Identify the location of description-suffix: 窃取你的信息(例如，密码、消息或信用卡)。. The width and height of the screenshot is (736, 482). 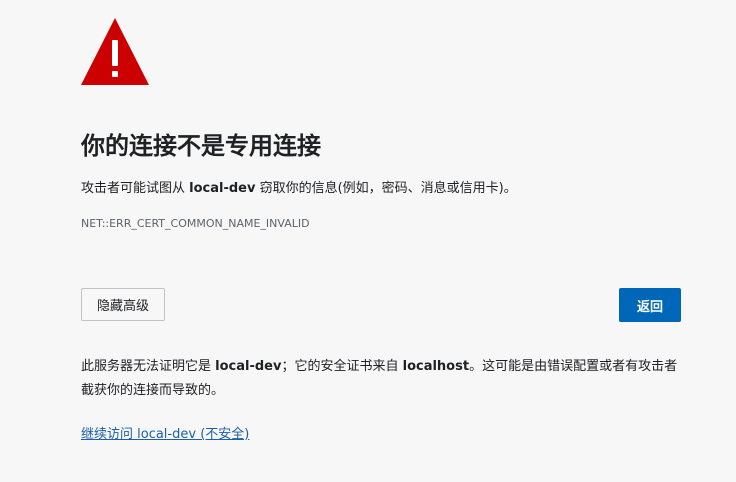
(386, 188).